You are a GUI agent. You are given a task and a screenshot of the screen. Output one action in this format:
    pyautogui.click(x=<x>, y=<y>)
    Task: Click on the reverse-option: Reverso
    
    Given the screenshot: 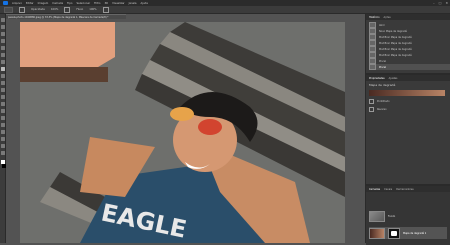 What is the action you would take?
    pyautogui.click(x=408, y=109)
    